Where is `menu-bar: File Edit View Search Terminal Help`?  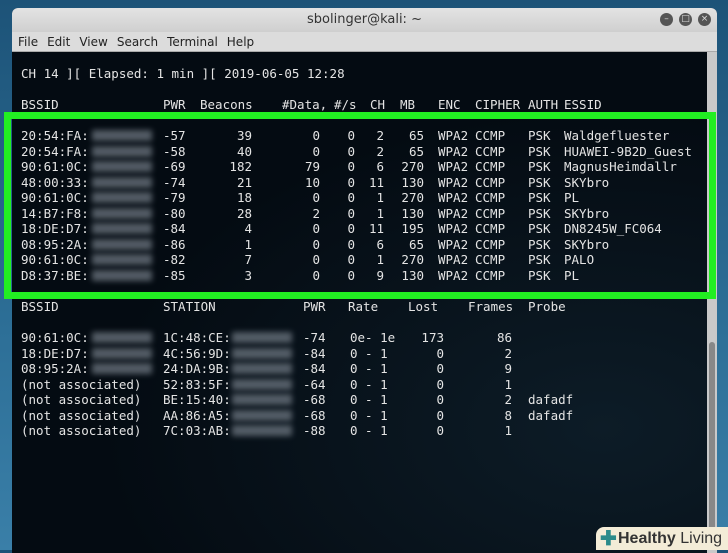
menu-bar: File Edit View Search Terminal Help is located at coordinates (364, 42).